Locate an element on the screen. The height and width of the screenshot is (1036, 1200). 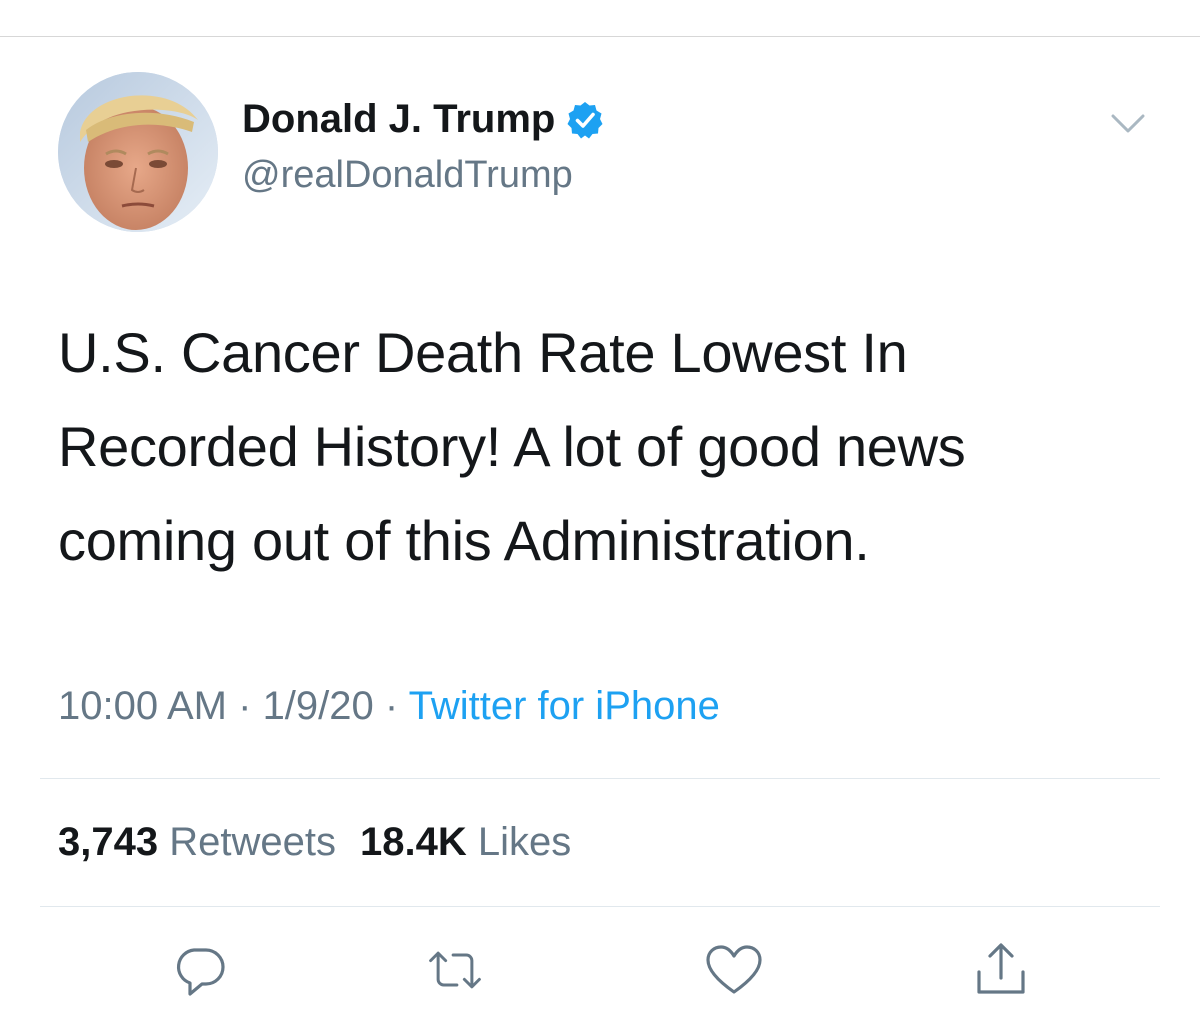
likes-stat: 18.4K Likes is located at coordinates (465, 842).